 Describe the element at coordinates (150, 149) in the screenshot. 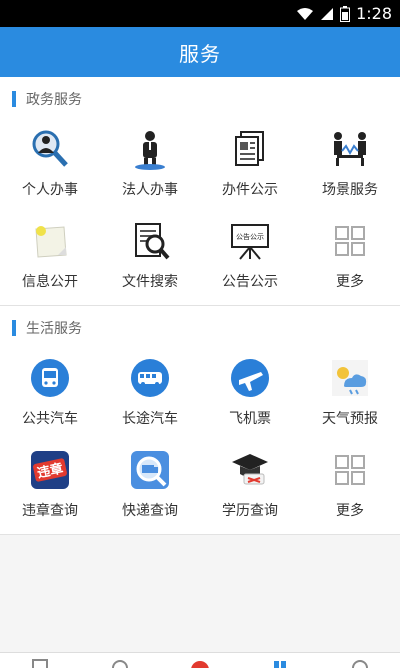

I see `businessman-icon` at that location.